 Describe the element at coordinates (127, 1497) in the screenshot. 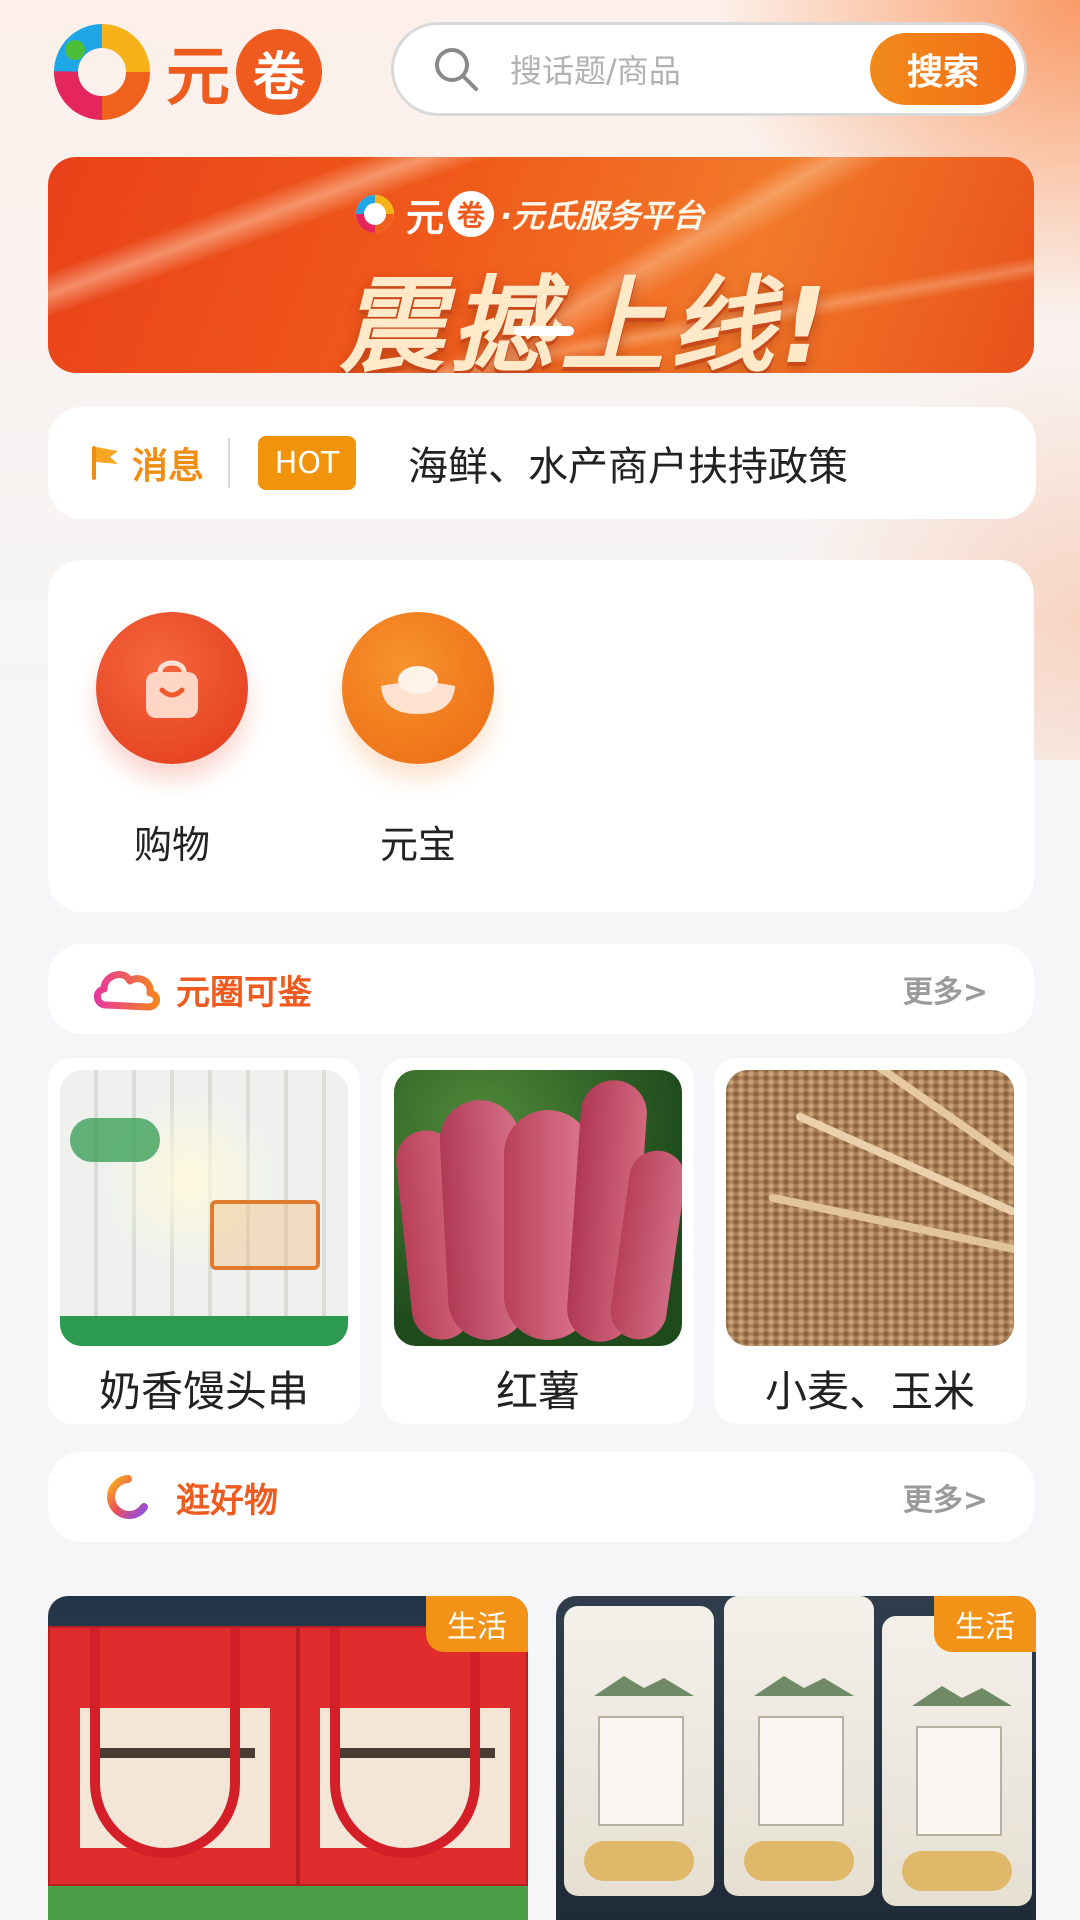

I see `ring-icon` at that location.